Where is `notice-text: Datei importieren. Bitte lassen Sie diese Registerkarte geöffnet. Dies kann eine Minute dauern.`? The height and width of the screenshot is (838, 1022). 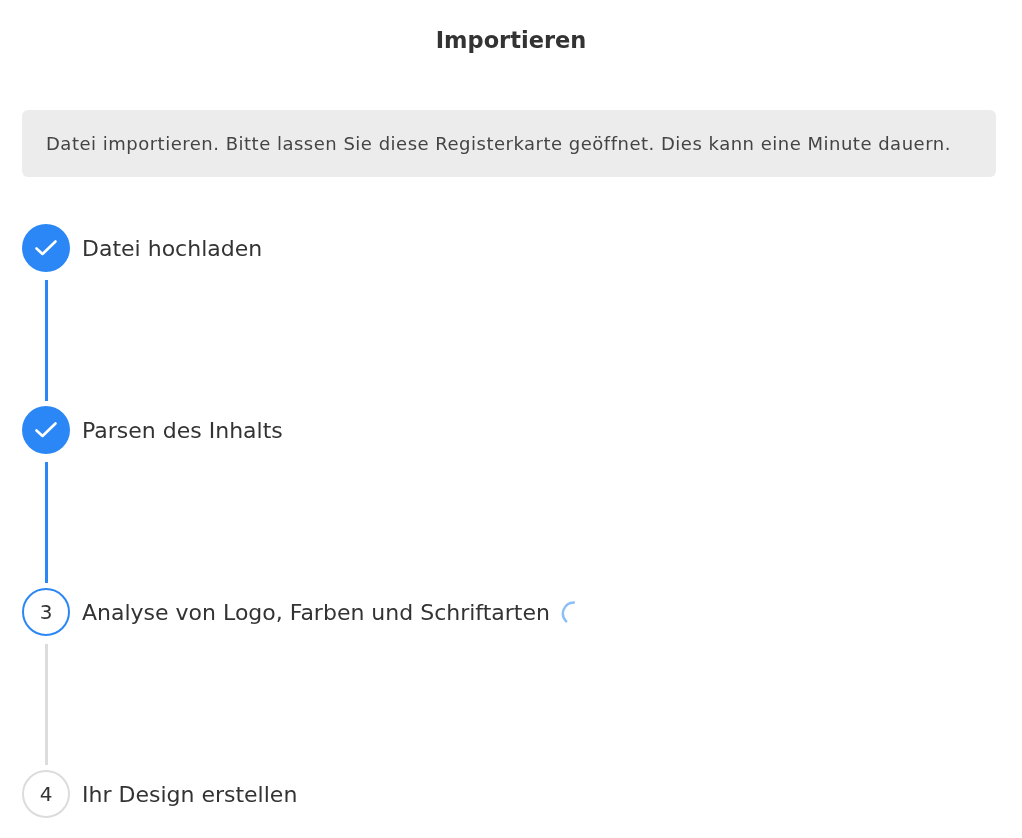
notice-text: Datei importieren. Bitte lassen Sie diese Registerkarte geöffnet. Dies kann eine Minute dauern. is located at coordinates (498, 143).